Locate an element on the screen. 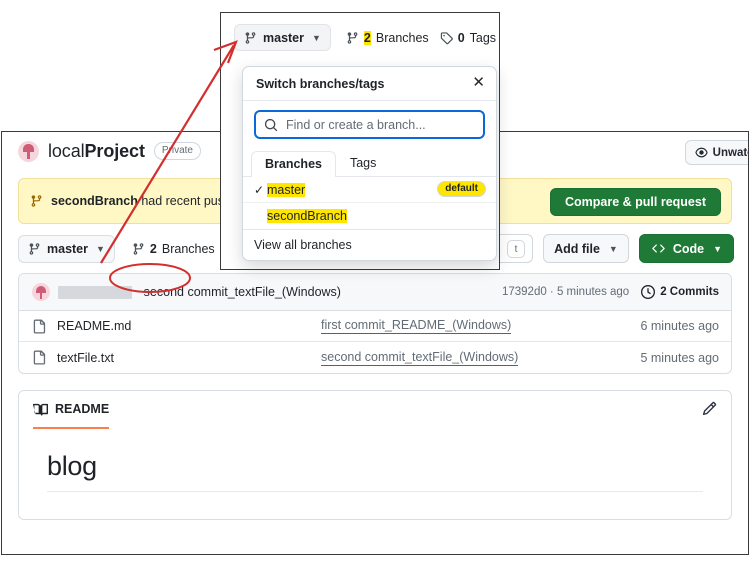  view-all-branches-link: View all branches is located at coordinates (369, 244).